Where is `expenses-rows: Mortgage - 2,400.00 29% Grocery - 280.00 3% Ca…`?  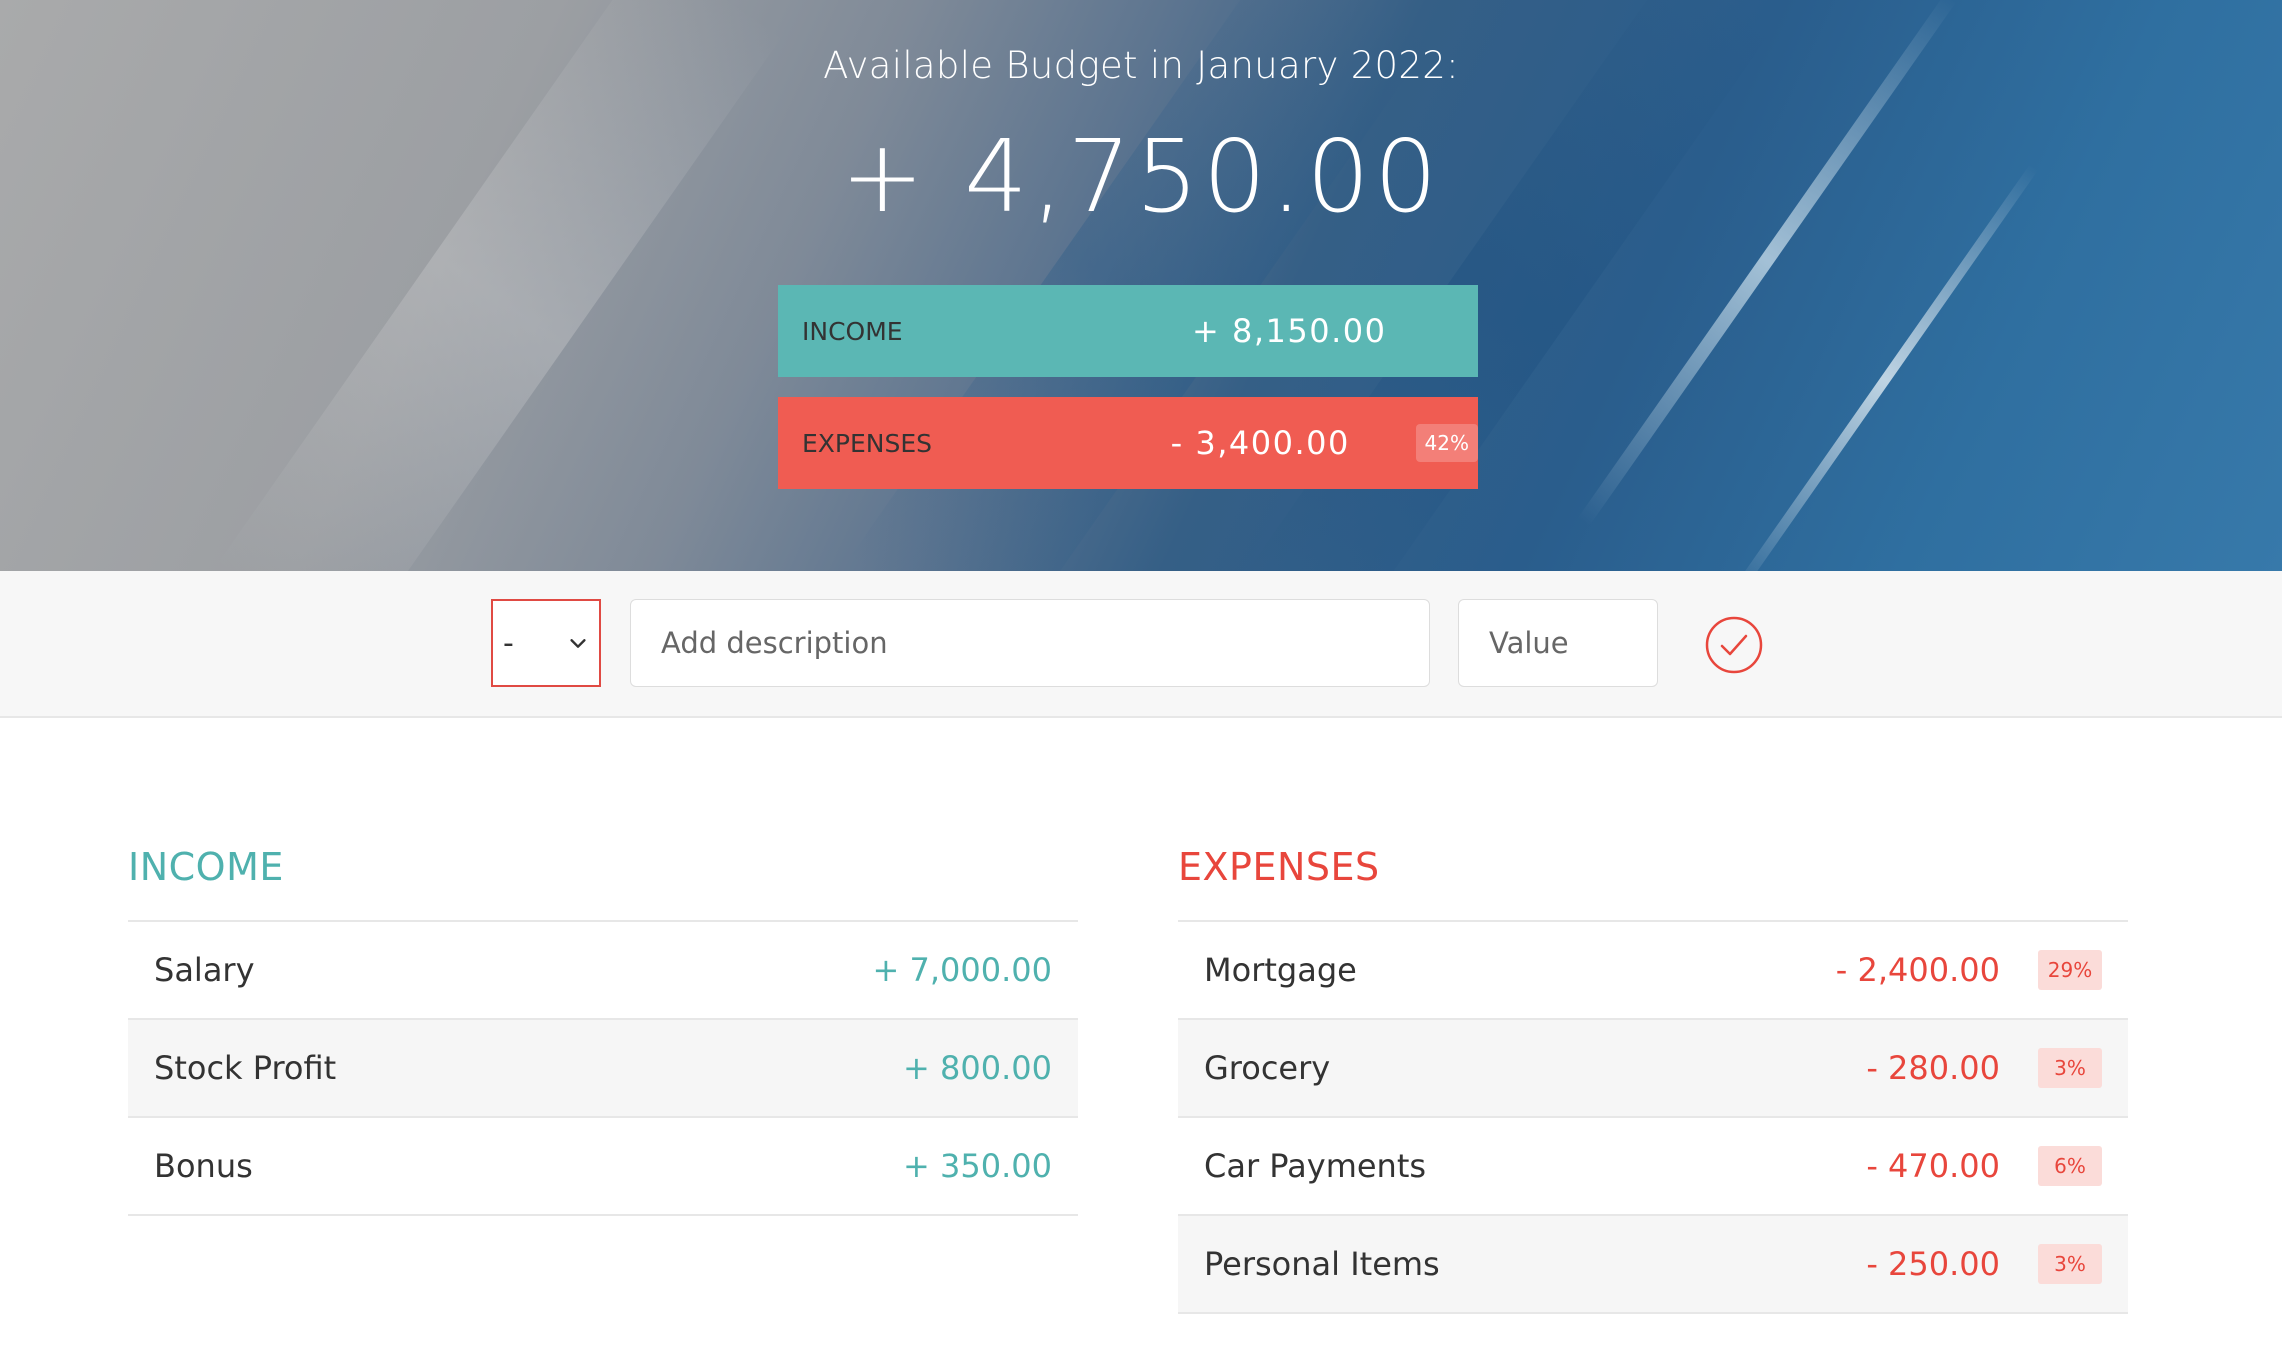
expenses-rows: Mortgage - 2,400.00 29% Grocery - 280.00 3% Ca… is located at coordinates (1653, 1118).